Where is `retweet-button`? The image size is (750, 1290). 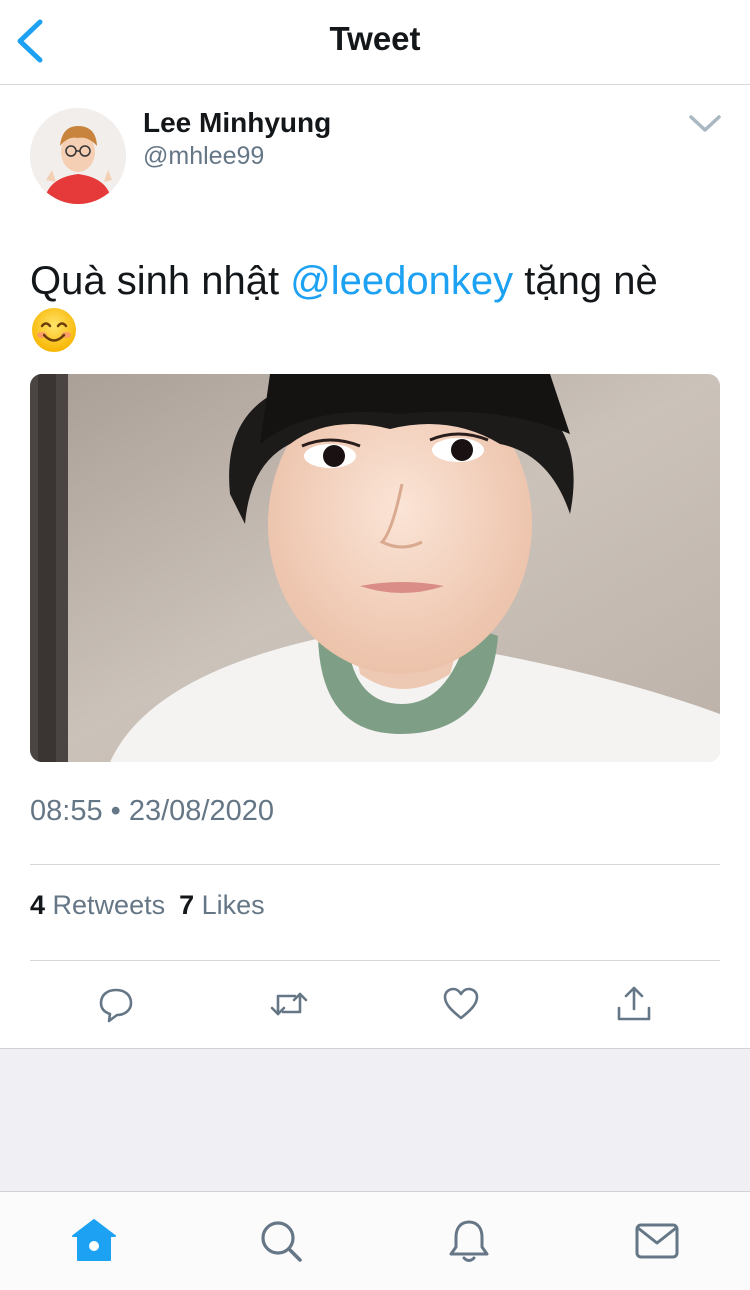
retweet-button is located at coordinates (289, 1004).